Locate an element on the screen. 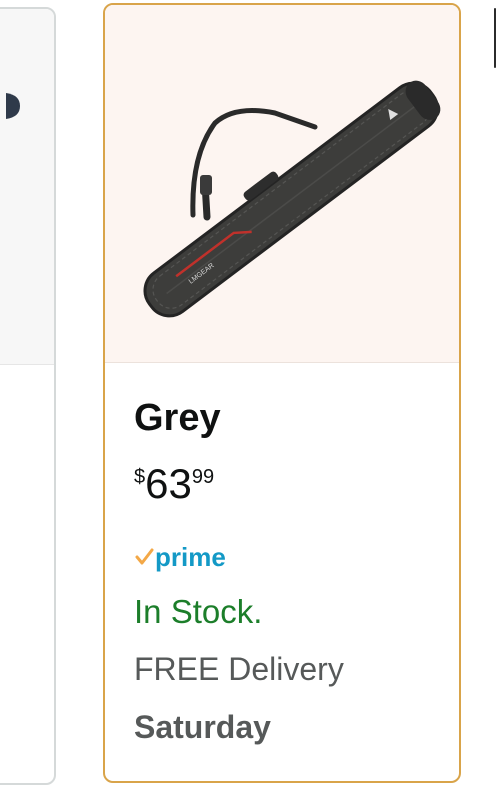 The image size is (500, 797). stock-status: In Stock. is located at coordinates (198, 611).